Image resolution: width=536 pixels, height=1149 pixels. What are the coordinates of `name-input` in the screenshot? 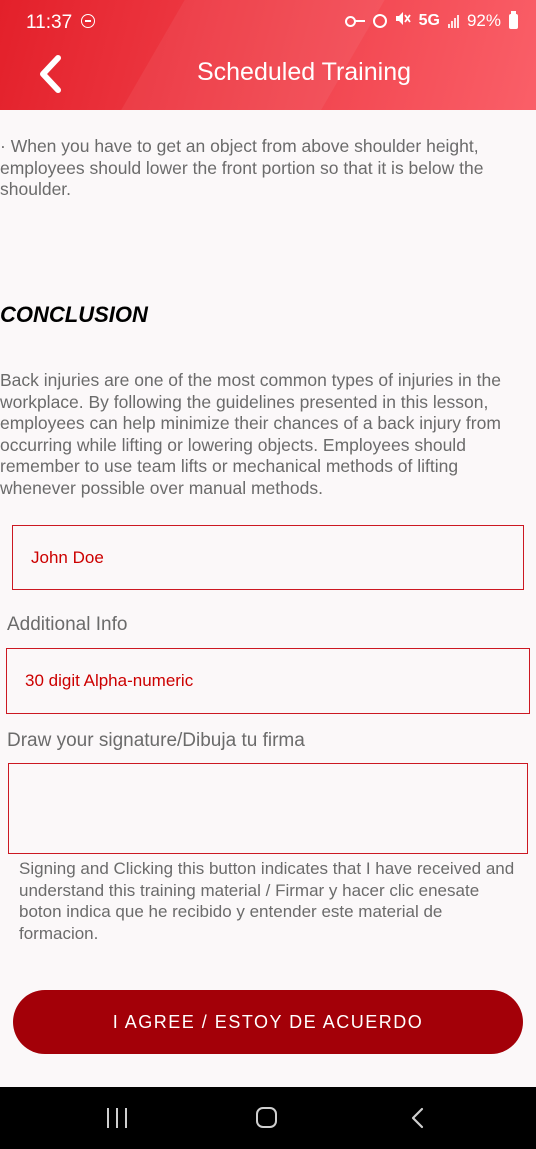 It's located at (268, 557).